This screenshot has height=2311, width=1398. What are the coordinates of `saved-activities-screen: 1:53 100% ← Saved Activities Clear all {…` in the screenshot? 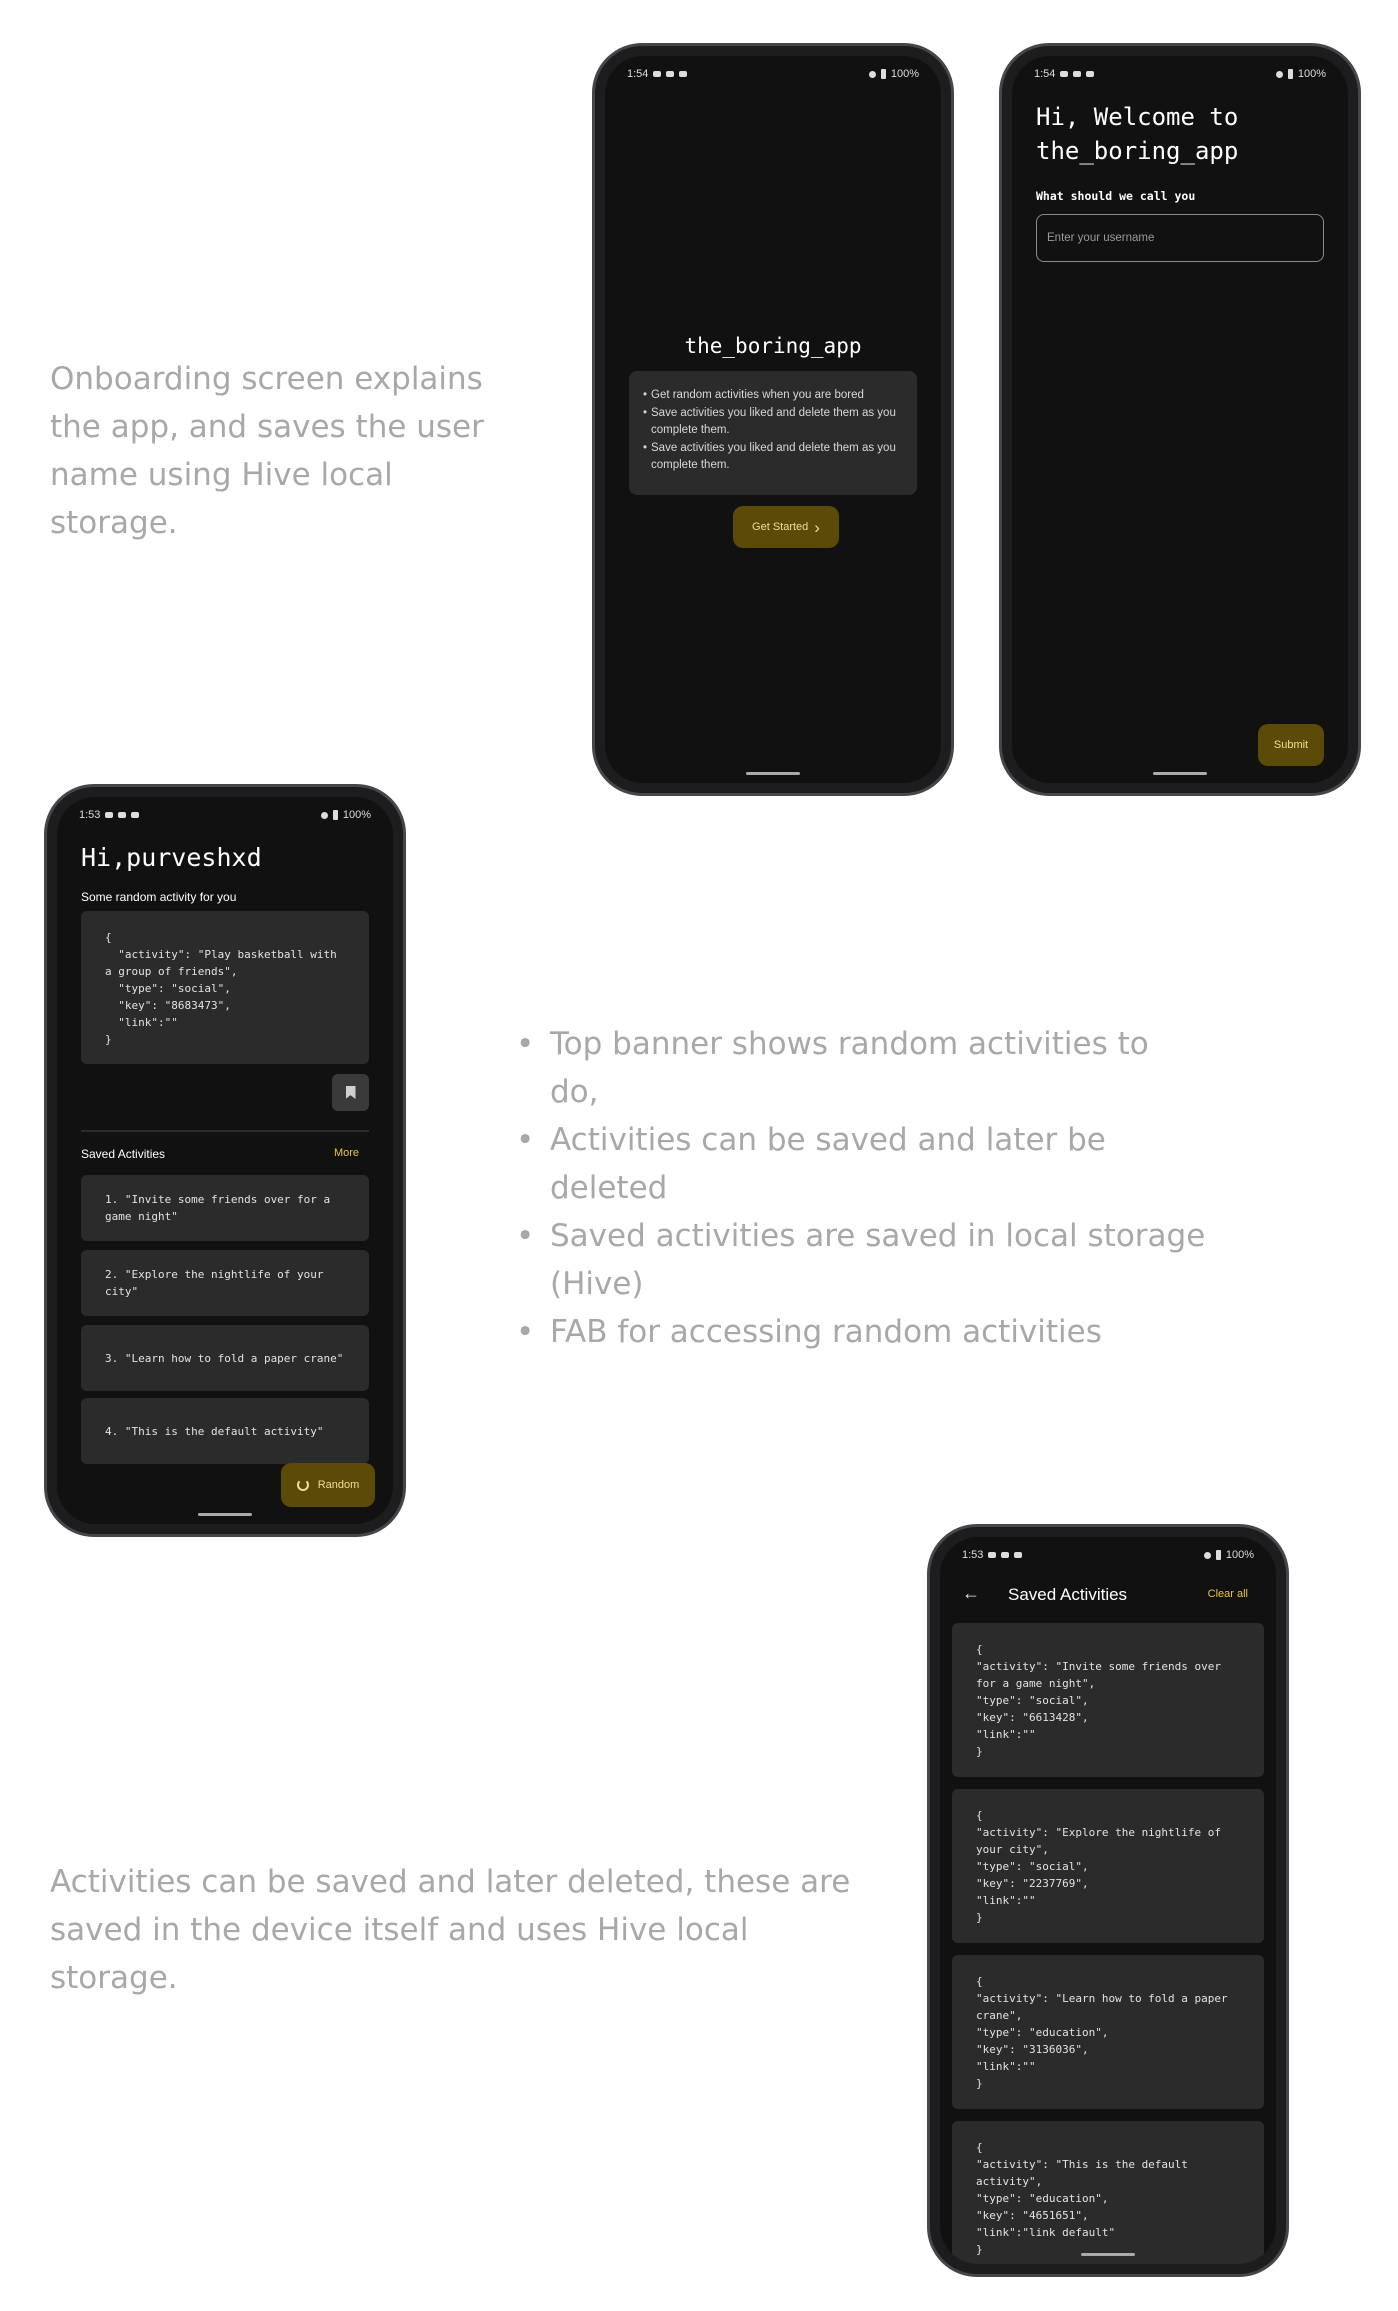 It's located at (1108, 1900).